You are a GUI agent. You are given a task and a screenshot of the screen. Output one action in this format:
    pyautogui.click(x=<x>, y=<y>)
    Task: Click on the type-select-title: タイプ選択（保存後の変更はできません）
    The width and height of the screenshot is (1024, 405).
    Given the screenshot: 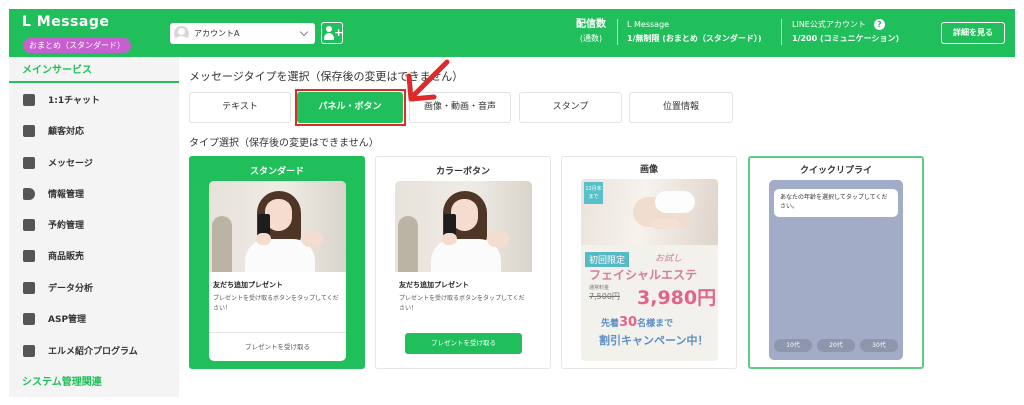 What is the action you would take?
    pyautogui.click(x=284, y=143)
    